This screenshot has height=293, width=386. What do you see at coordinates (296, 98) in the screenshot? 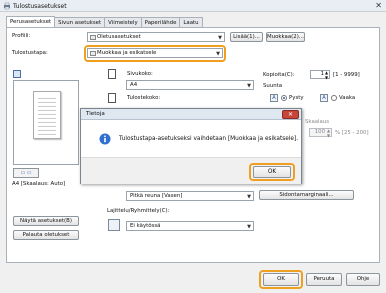
I see `portrait-label: Pysty` at bounding box center [296, 98].